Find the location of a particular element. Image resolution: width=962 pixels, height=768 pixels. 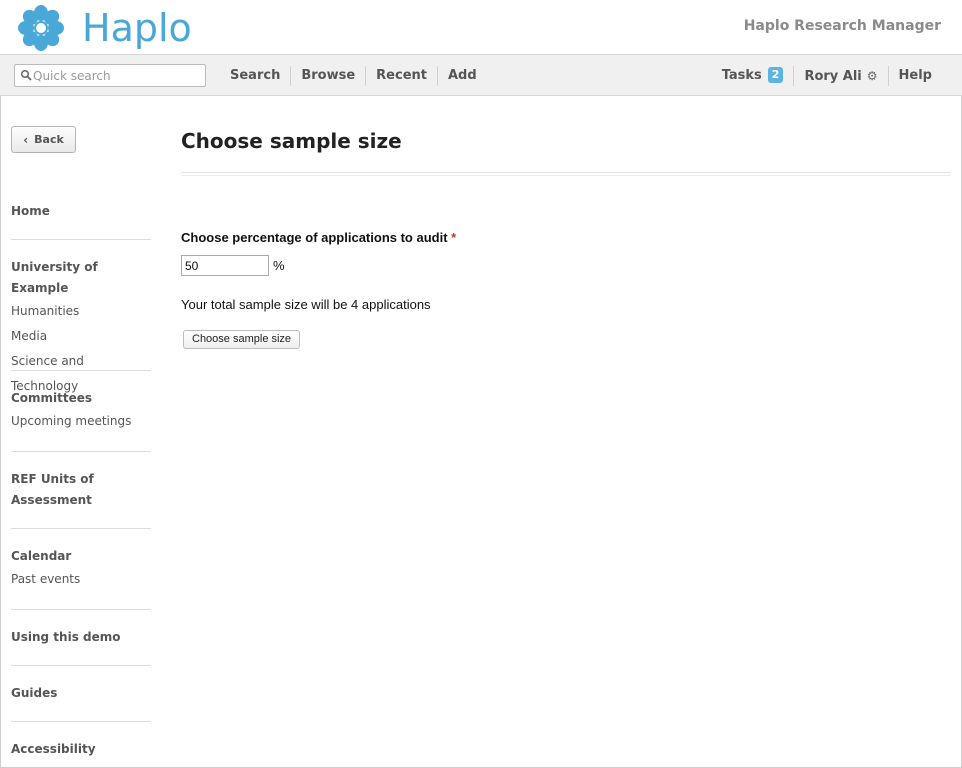

top-header: Haplo Haplo Research Manager is located at coordinates (481, 27).